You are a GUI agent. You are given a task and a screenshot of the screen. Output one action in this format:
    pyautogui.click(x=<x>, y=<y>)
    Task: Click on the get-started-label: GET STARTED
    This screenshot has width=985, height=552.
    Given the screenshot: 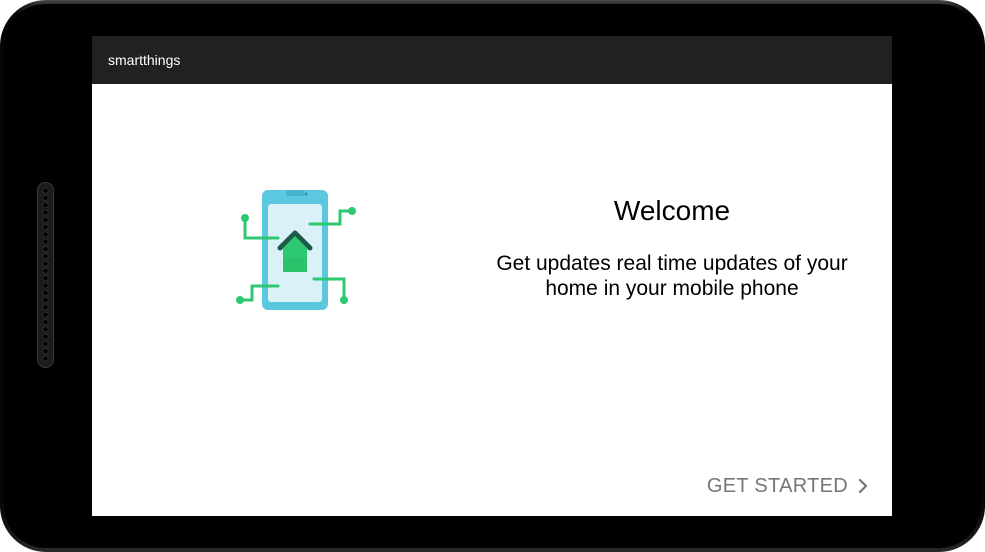 What is the action you would take?
    pyautogui.click(x=777, y=486)
    